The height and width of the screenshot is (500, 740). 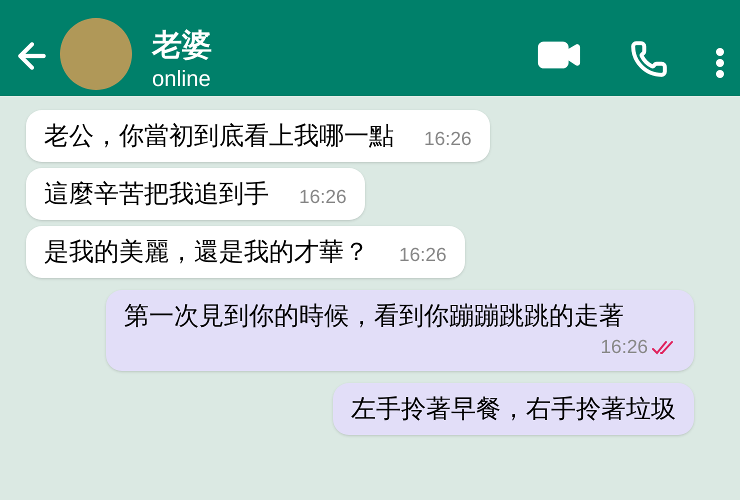 What do you see at coordinates (219, 136) in the screenshot?
I see `message-text: 老公，你當初到底看上我哪一點` at bounding box center [219, 136].